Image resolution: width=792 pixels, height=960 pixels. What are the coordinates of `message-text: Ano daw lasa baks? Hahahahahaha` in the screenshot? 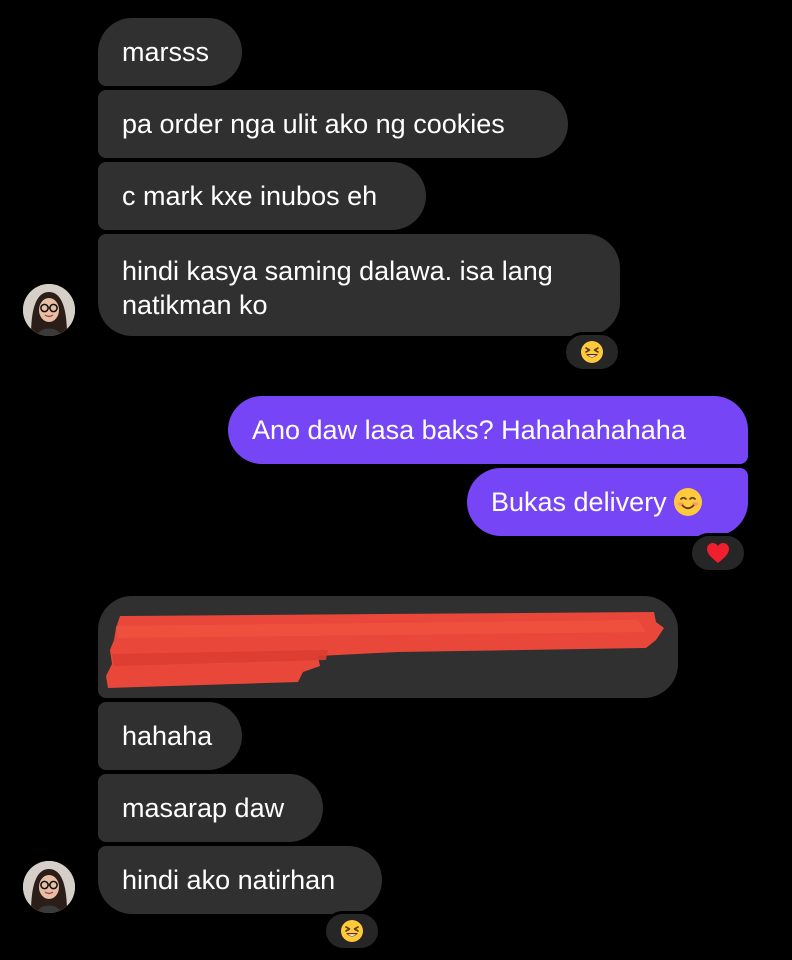 It's located at (469, 430).